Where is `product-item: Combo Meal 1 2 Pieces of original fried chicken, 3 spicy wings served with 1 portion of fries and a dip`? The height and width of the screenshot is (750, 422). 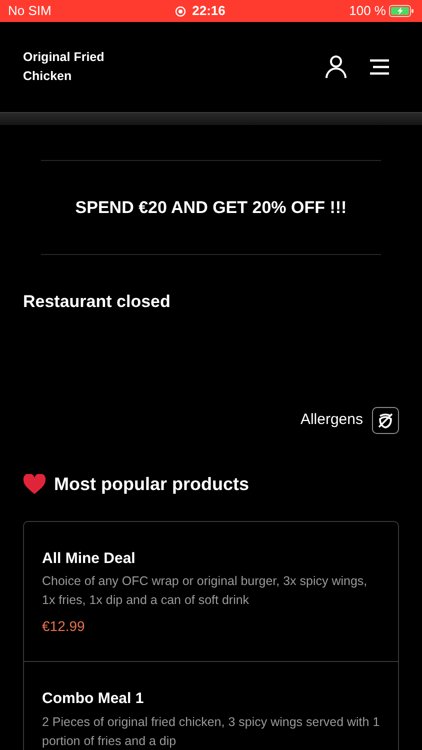 product-item: Combo Meal 1 2 Pieces of original fried chicken, 3 spicy wings served with 1 portion of fries and a dip is located at coordinates (211, 705).